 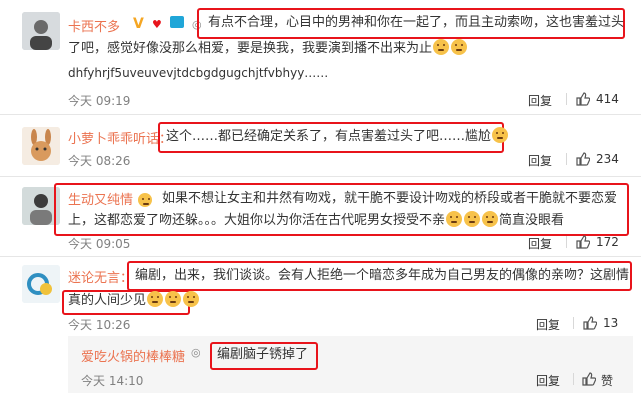 What do you see at coordinates (607, 159) in the screenshot?
I see `like-count: 234` at bounding box center [607, 159].